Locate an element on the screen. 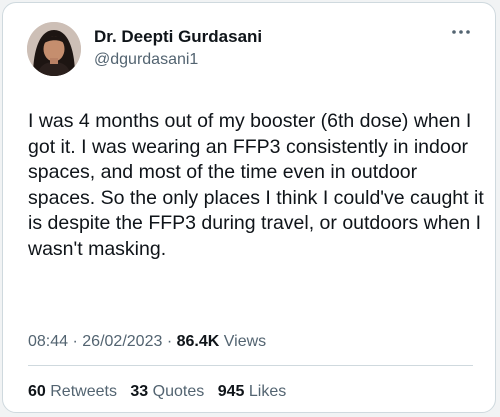  likes-count: 945 is located at coordinates (231, 391).